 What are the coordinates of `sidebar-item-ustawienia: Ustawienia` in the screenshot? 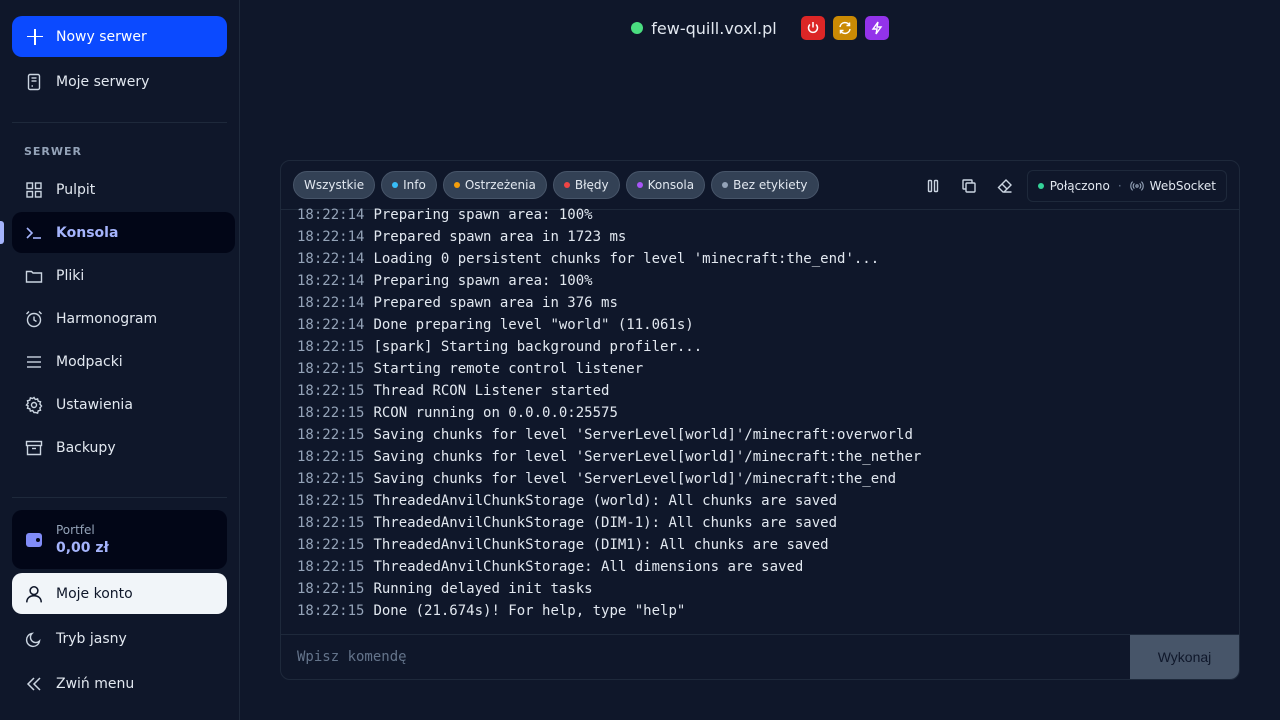 It's located at (123, 404).